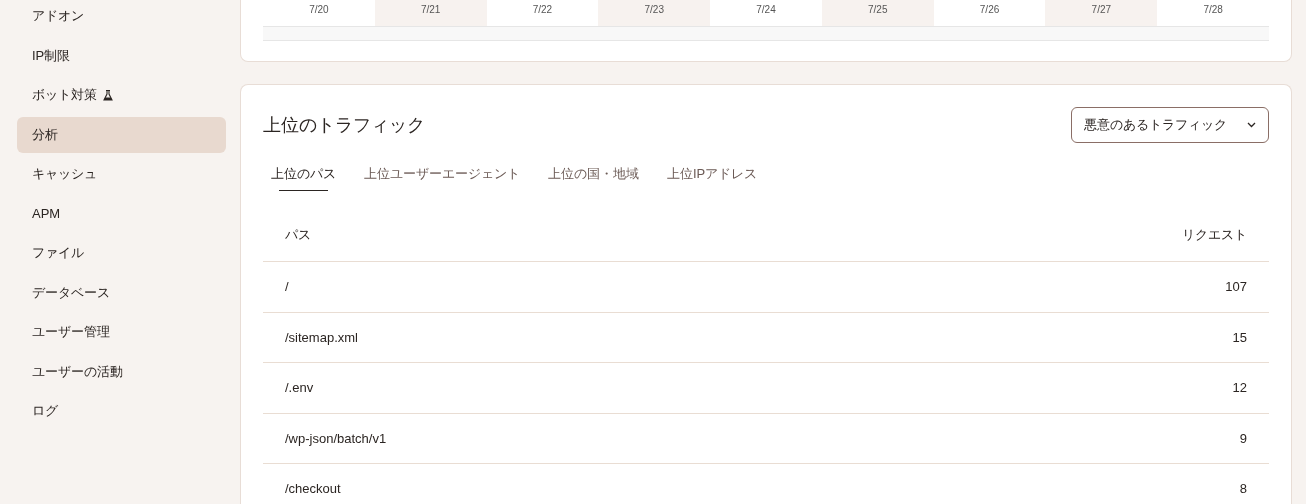 The image size is (1306, 504). Describe the element at coordinates (1053, 438) in the screenshot. I see `table-cell: 9` at that location.